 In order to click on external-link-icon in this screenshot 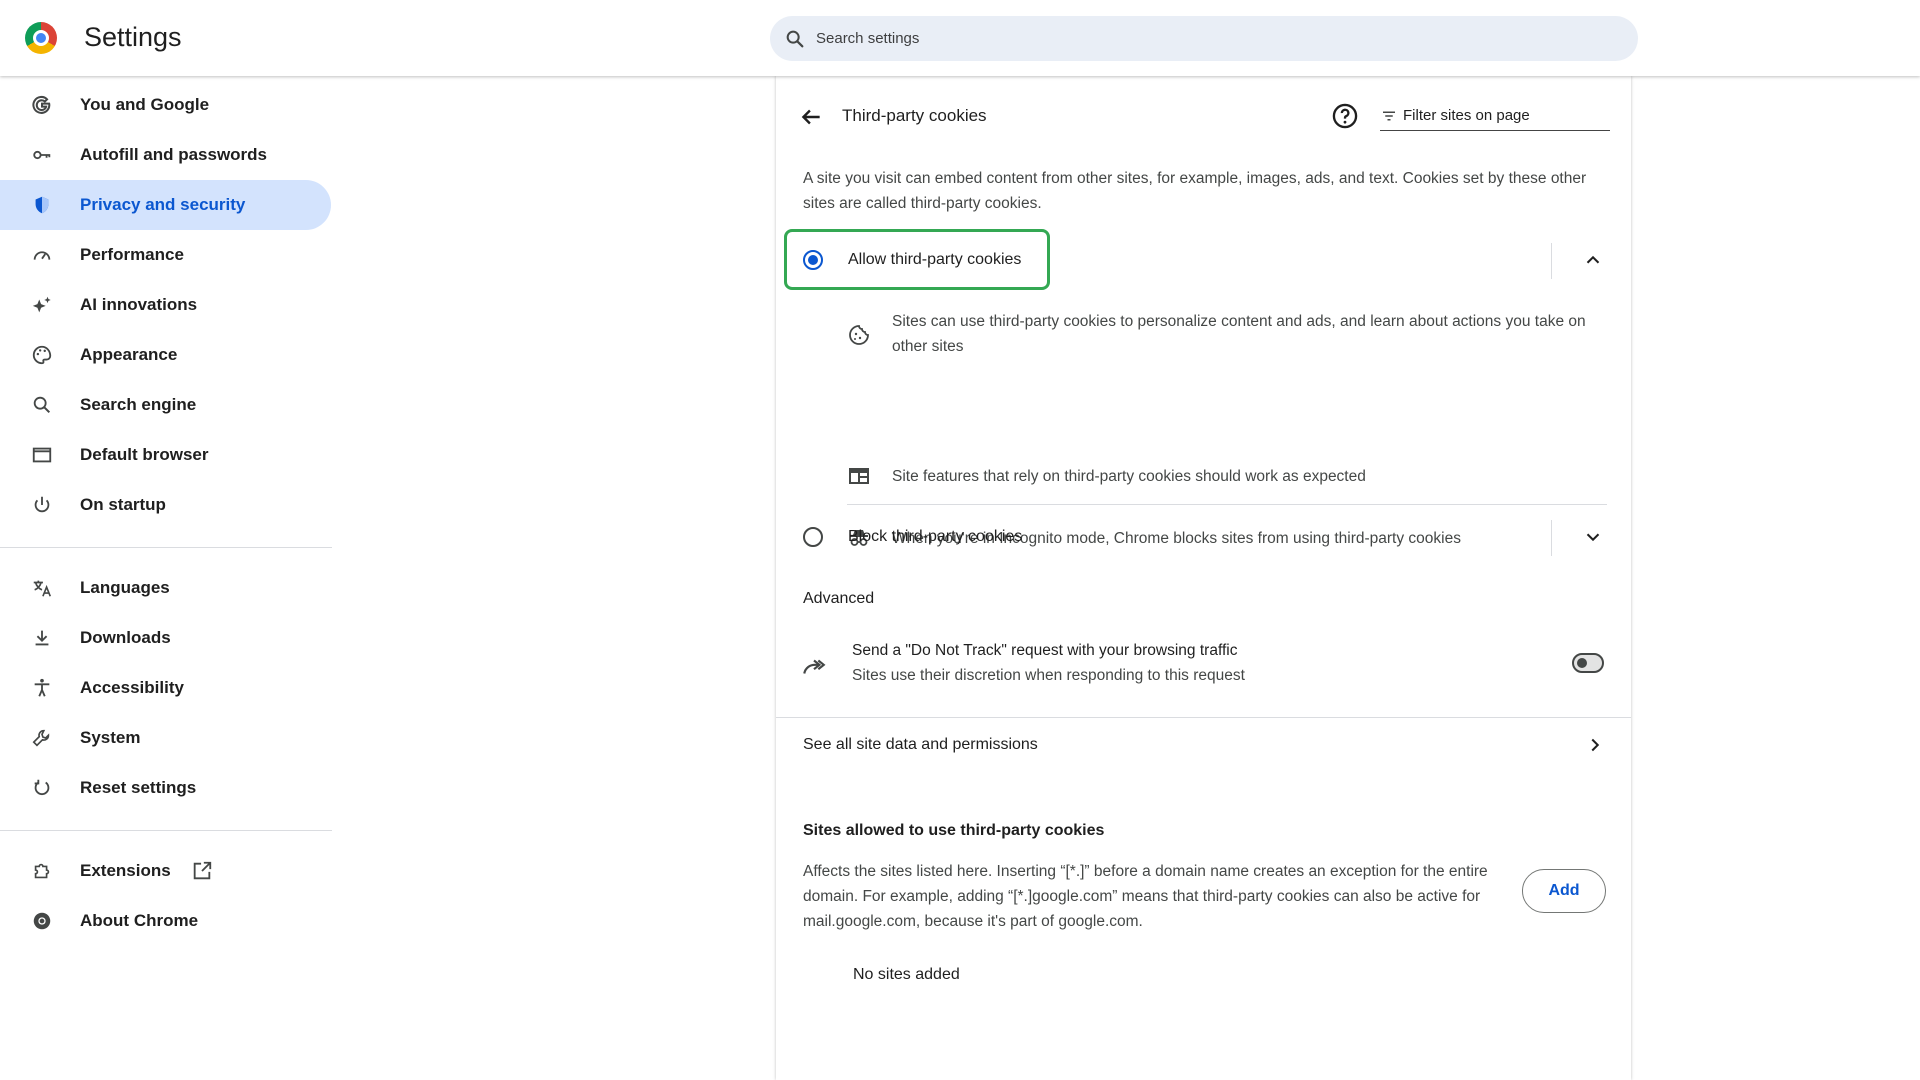, I will do `click(202, 870)`.